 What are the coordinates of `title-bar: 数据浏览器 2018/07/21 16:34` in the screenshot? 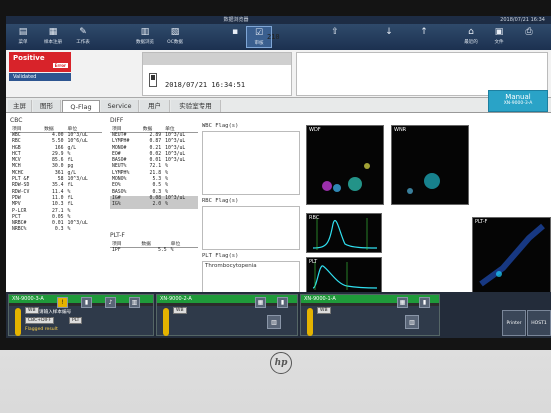 It's located at (278, 20).